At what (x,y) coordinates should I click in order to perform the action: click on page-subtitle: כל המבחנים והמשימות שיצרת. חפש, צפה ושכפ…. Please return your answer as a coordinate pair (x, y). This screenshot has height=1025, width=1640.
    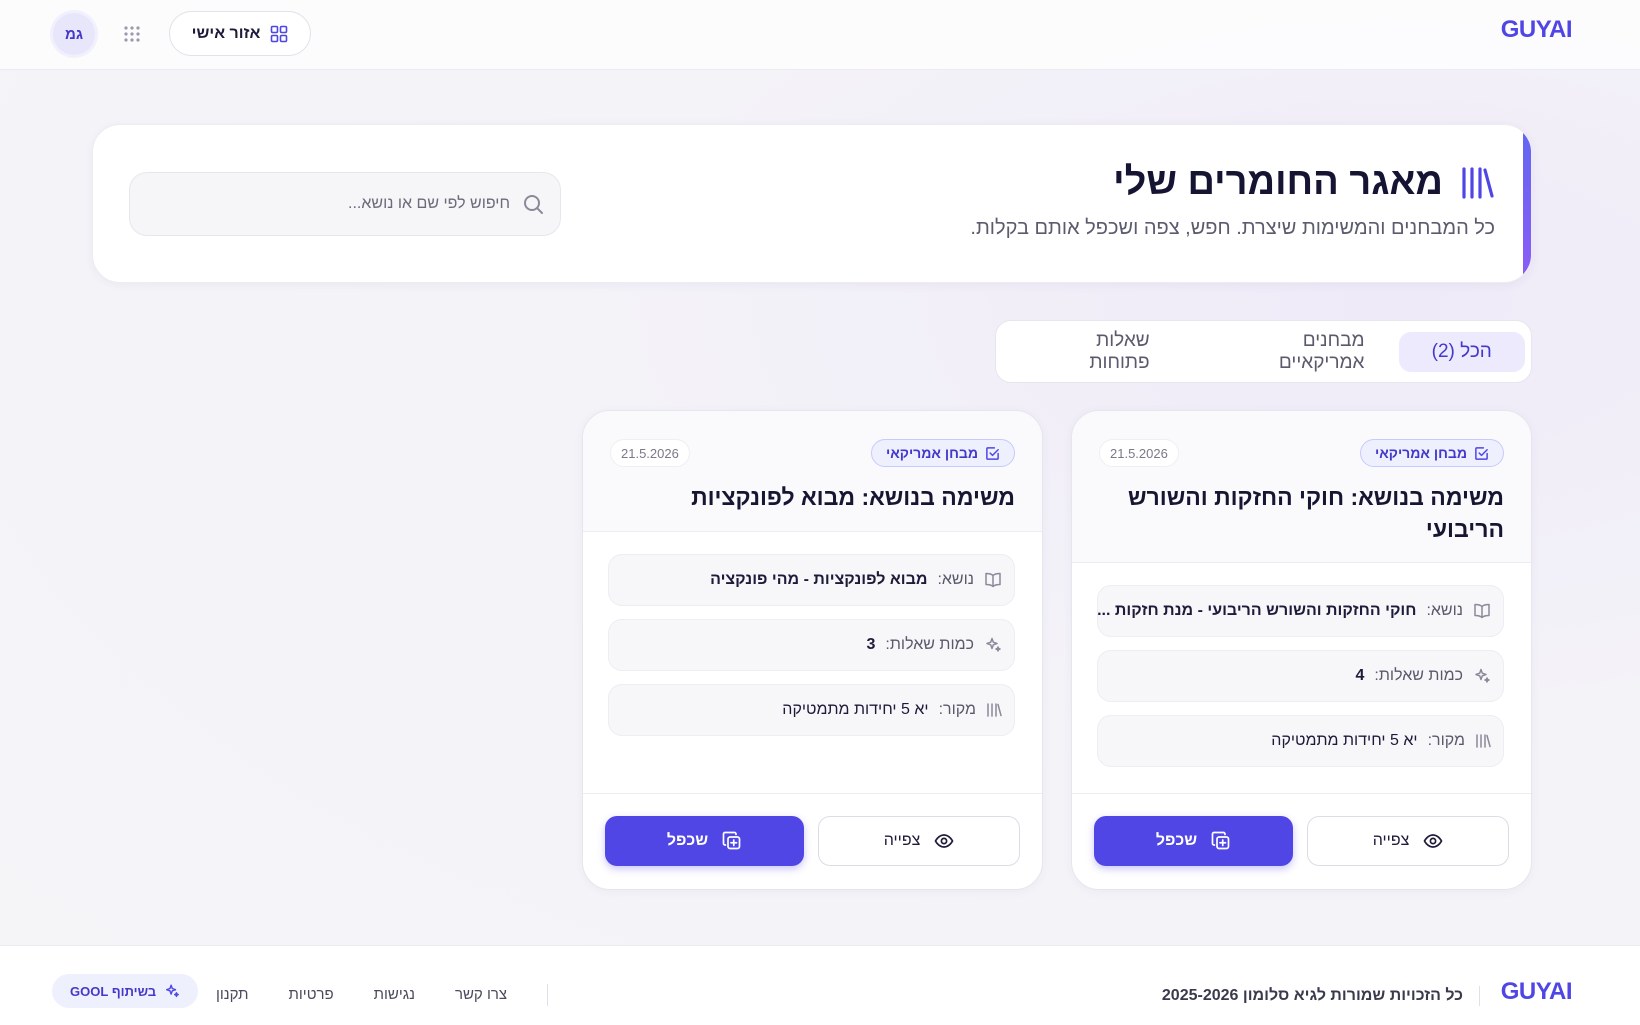
    Looking at the image, I should click on (1232, 228).